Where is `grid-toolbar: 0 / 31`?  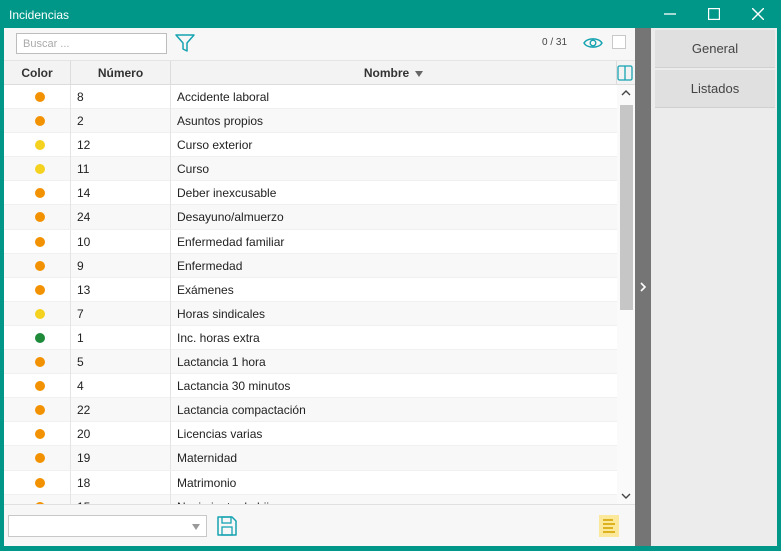 grid-toolbar: 0 / 31 is located at coordinates (319, 44).